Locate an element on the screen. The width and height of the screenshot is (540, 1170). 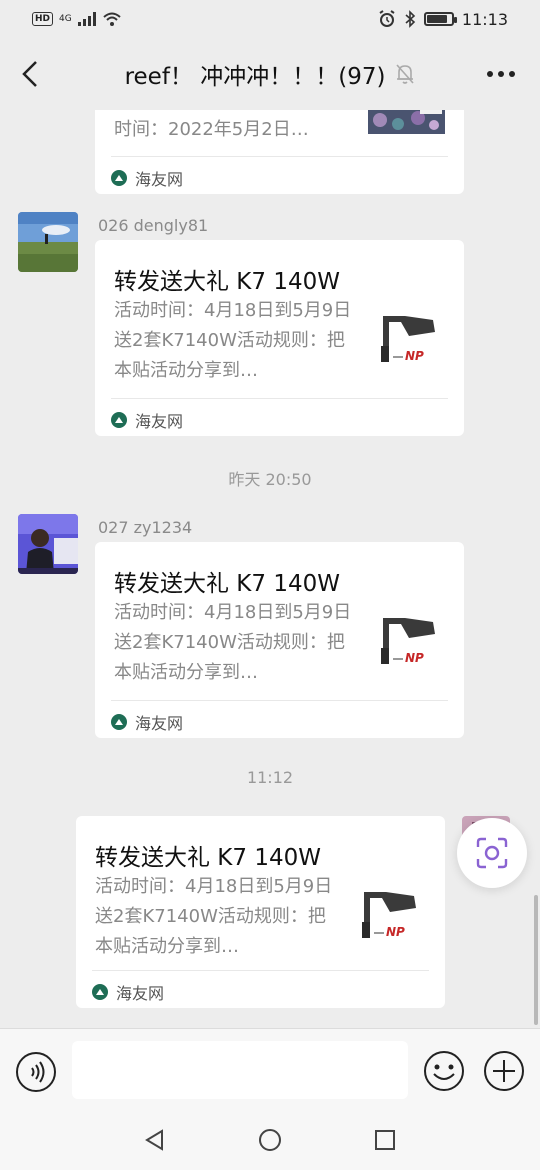
ellipsis-icon is located at coordinates (501, 74).